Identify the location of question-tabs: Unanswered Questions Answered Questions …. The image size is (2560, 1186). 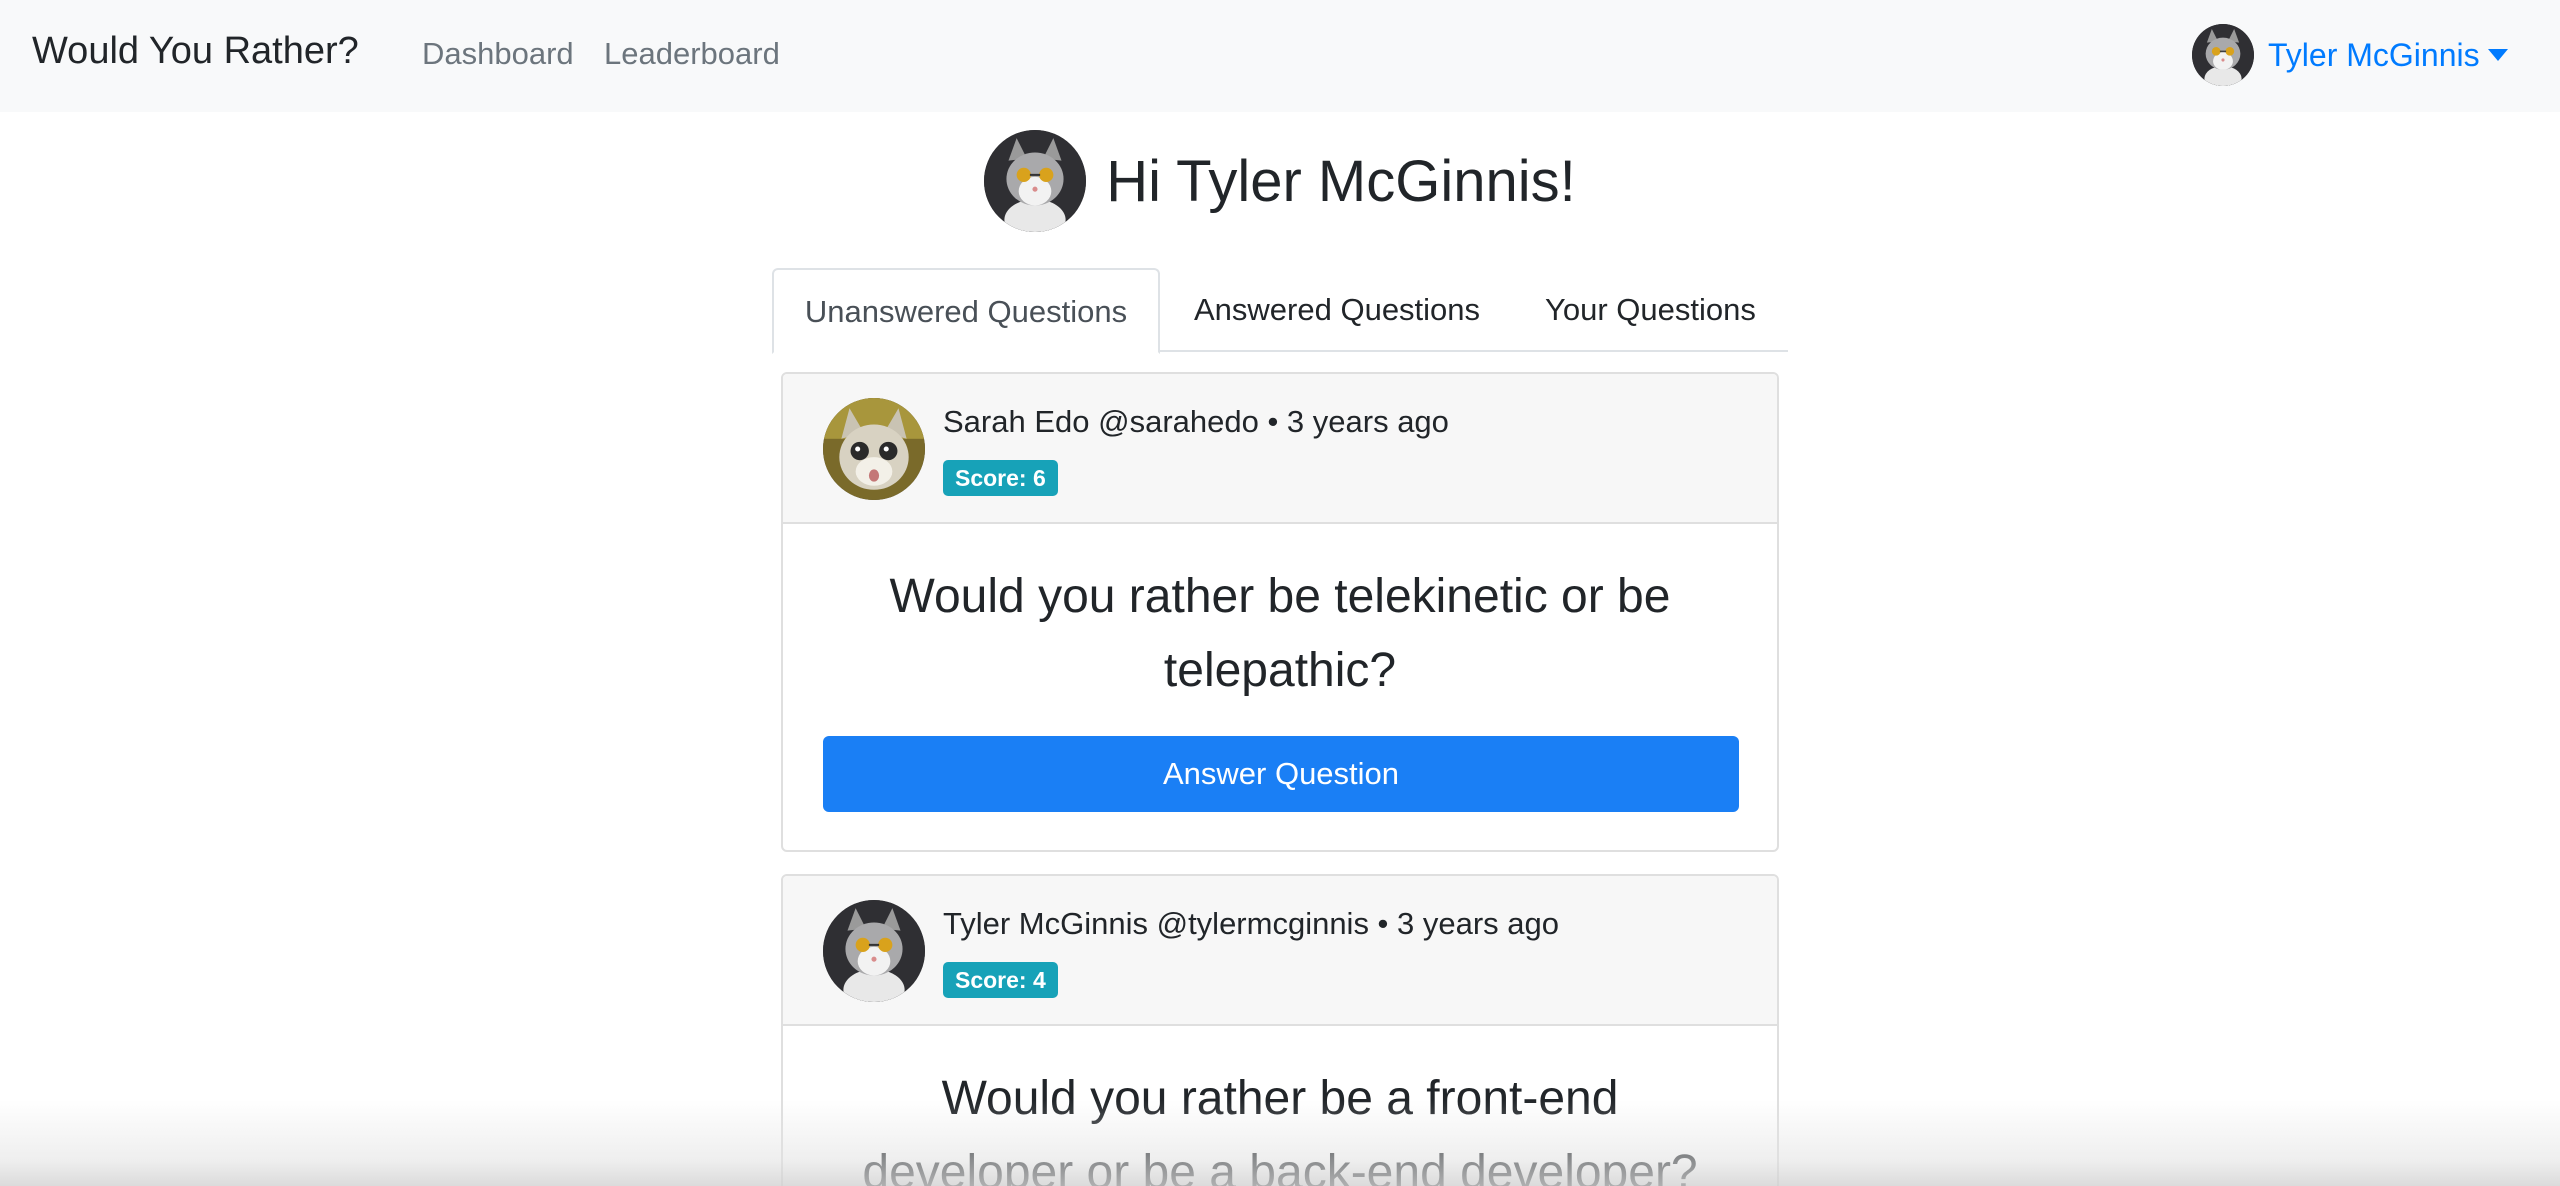
(1280, 311).